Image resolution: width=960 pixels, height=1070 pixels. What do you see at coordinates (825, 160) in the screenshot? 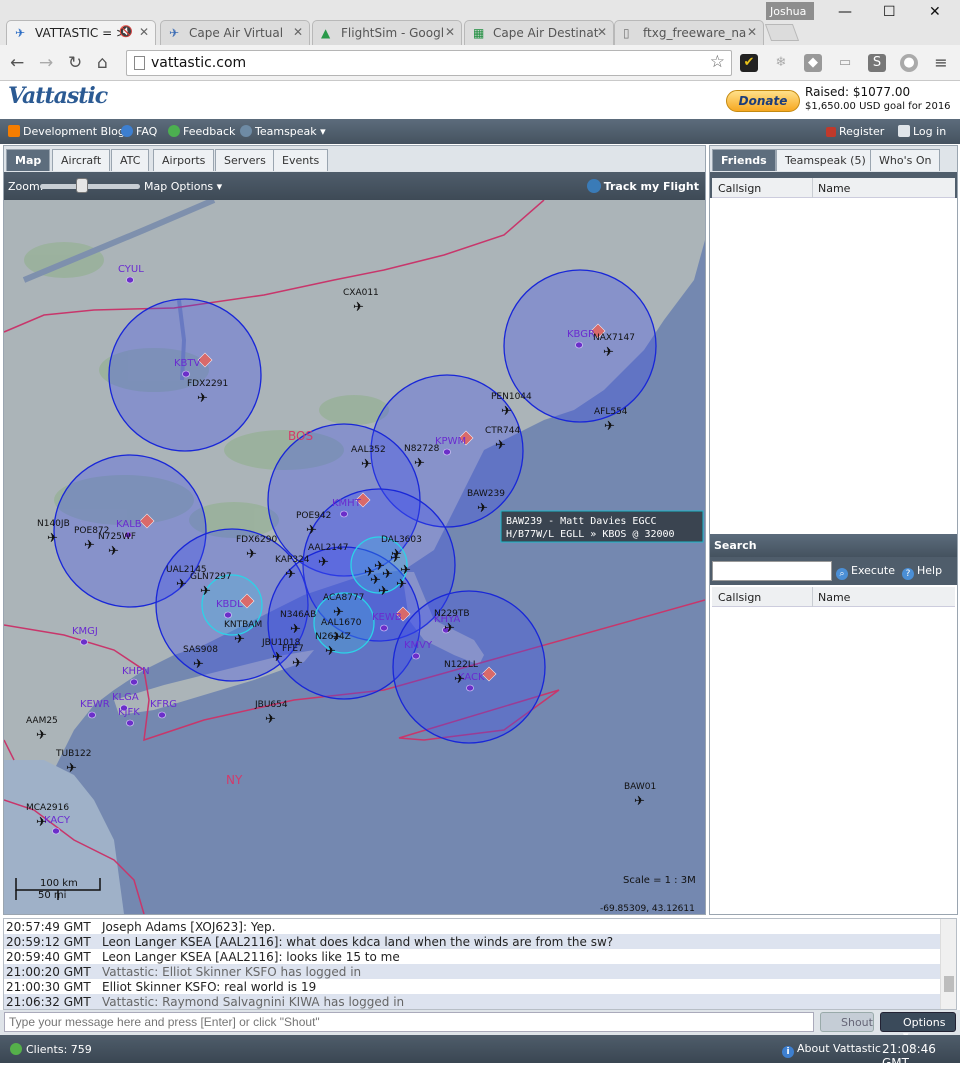
I see `tab-teamspeak: Teamspeak (5)` at bounding box center [825, 160].